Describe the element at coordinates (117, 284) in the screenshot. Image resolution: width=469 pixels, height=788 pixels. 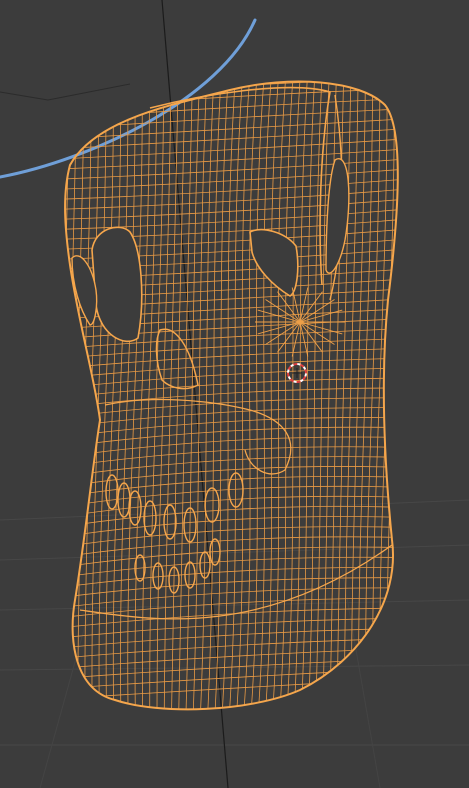
I see `left-eye-socket` at that location.